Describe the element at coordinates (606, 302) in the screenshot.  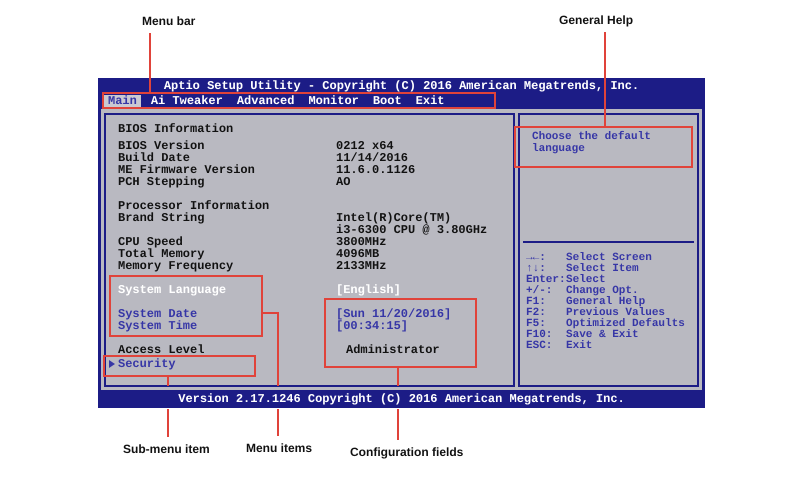
I see `key-action: General Help` at that location.